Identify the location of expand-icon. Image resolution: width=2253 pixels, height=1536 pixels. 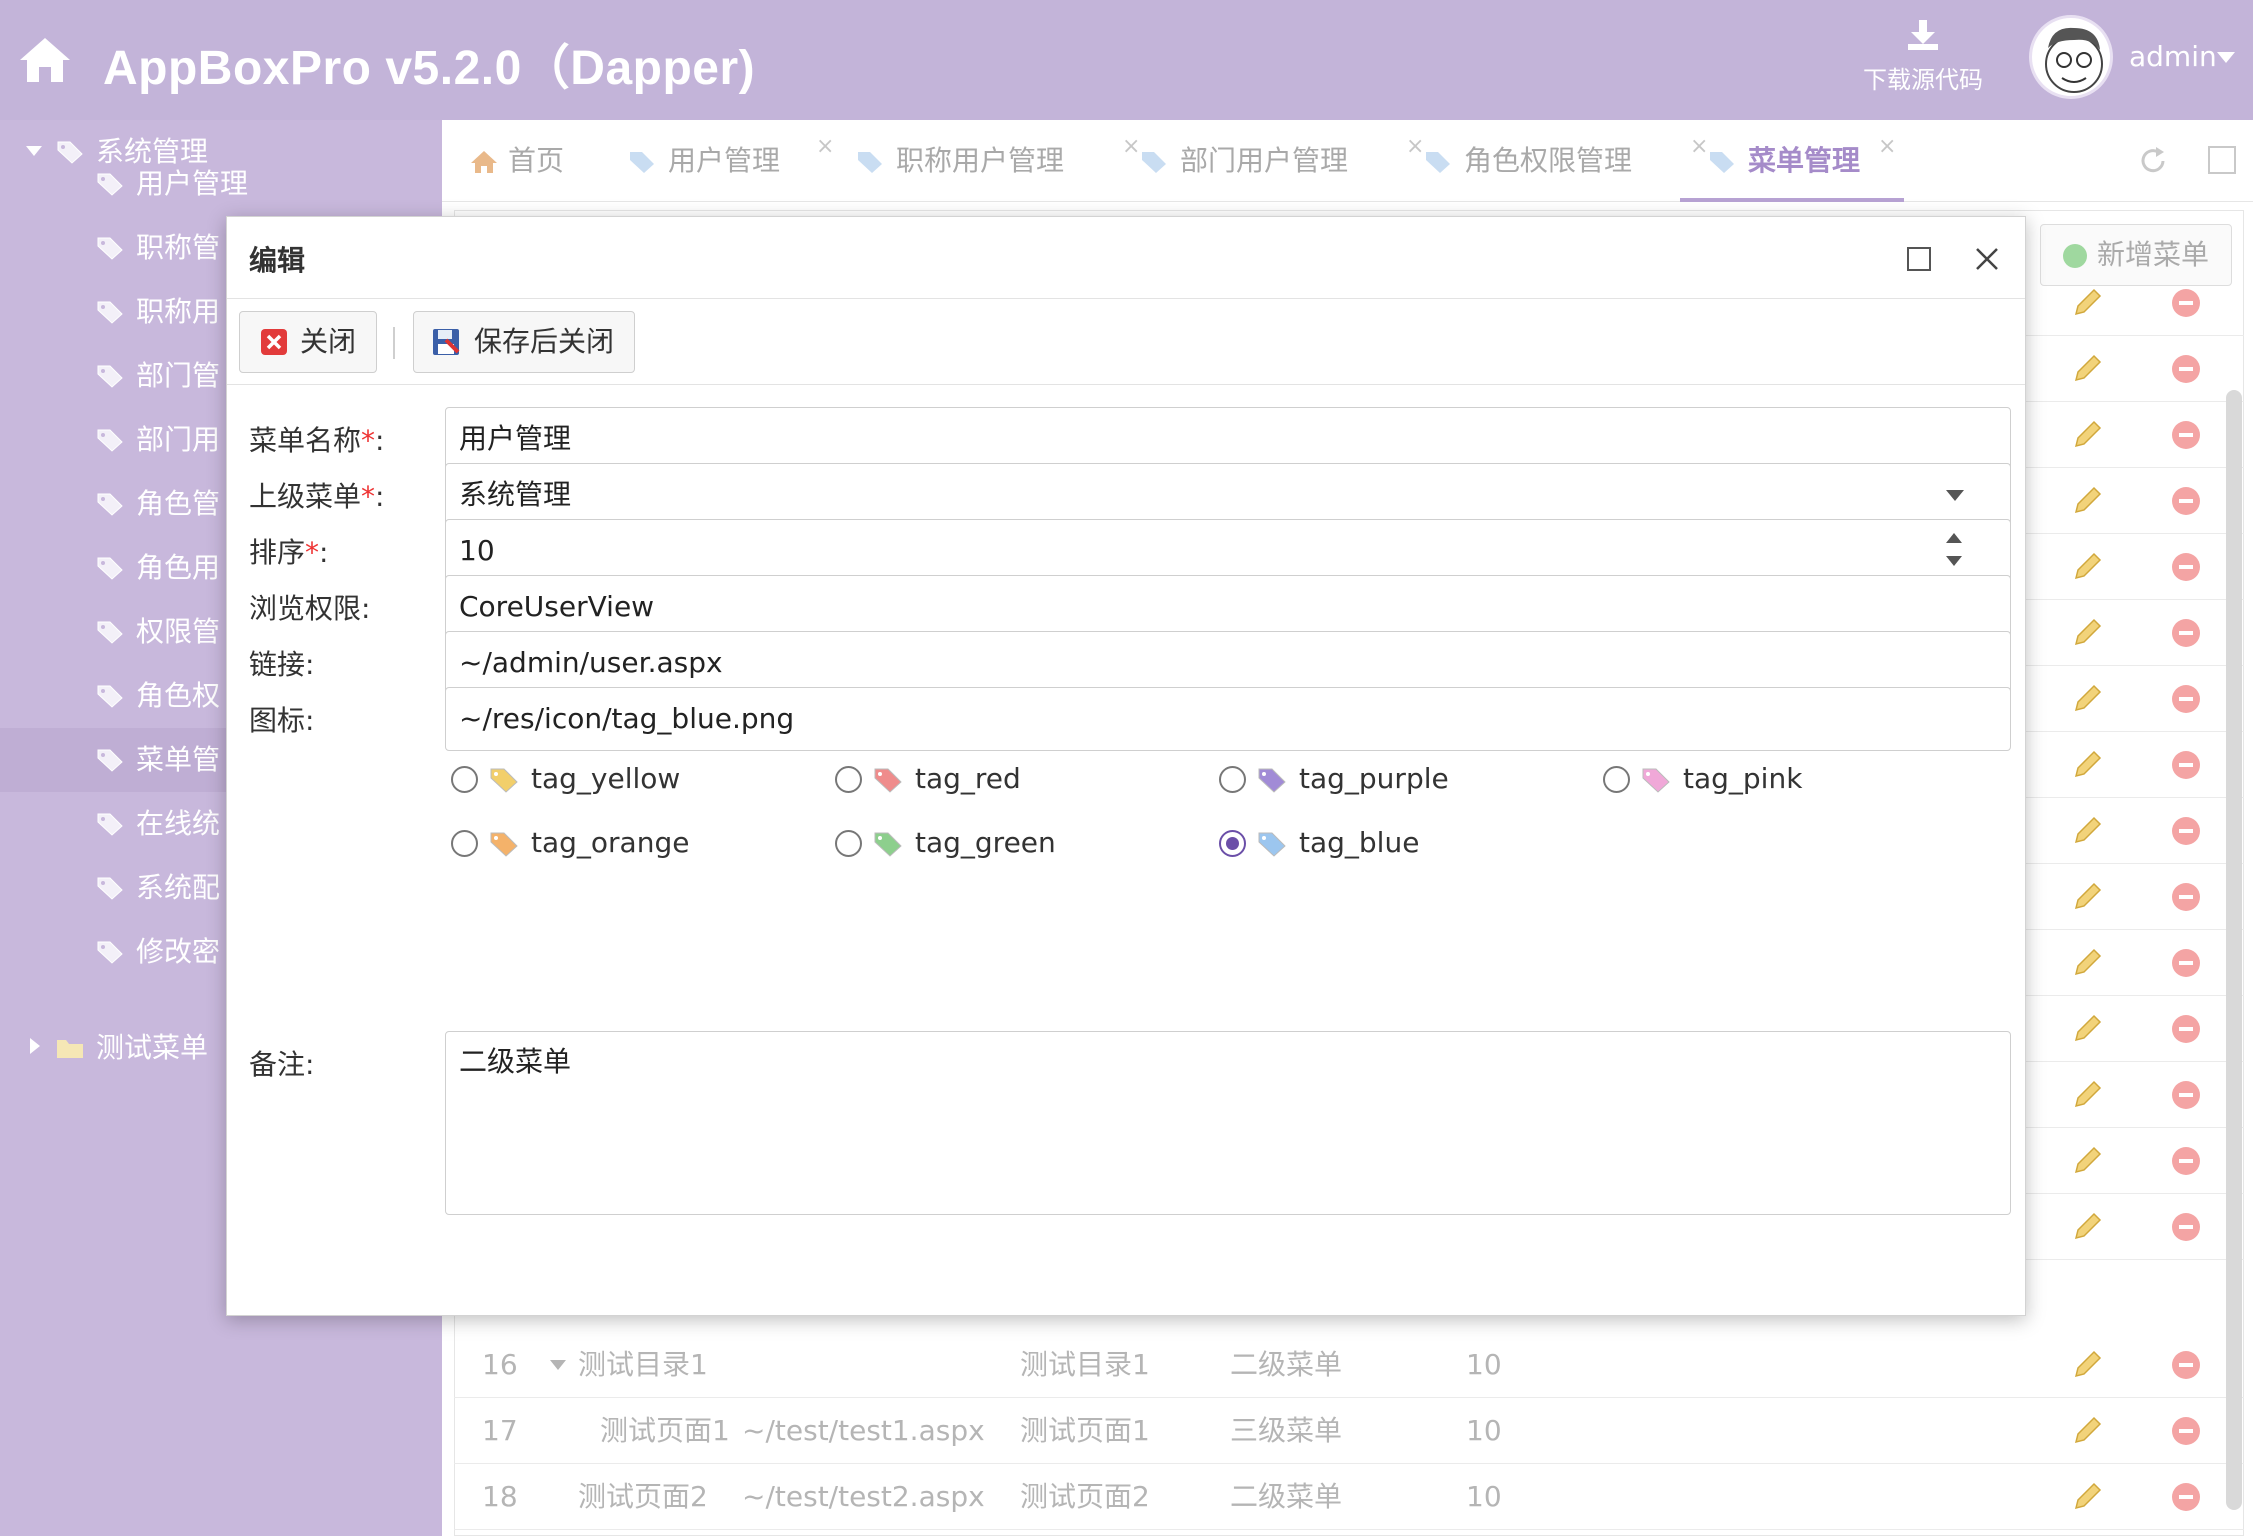
(558, 1365).